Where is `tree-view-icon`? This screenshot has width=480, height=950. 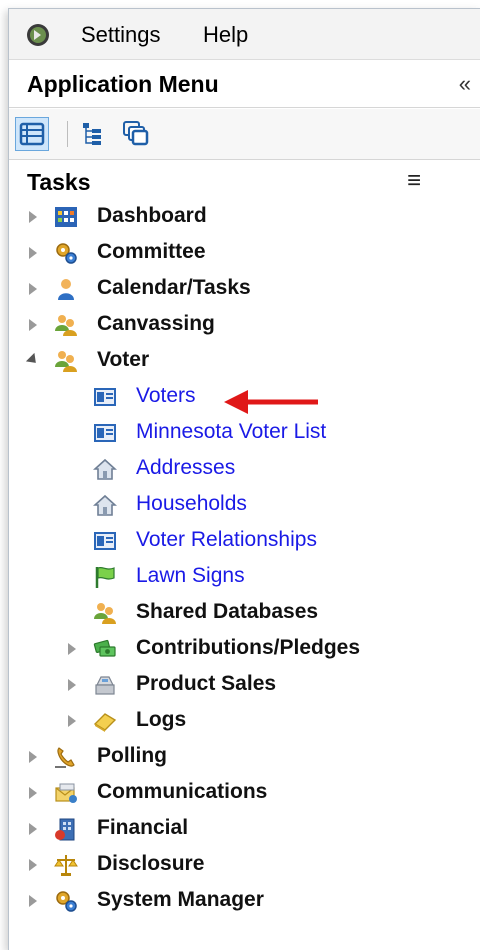
tree-view-icon is located at coordinates (92, 134).